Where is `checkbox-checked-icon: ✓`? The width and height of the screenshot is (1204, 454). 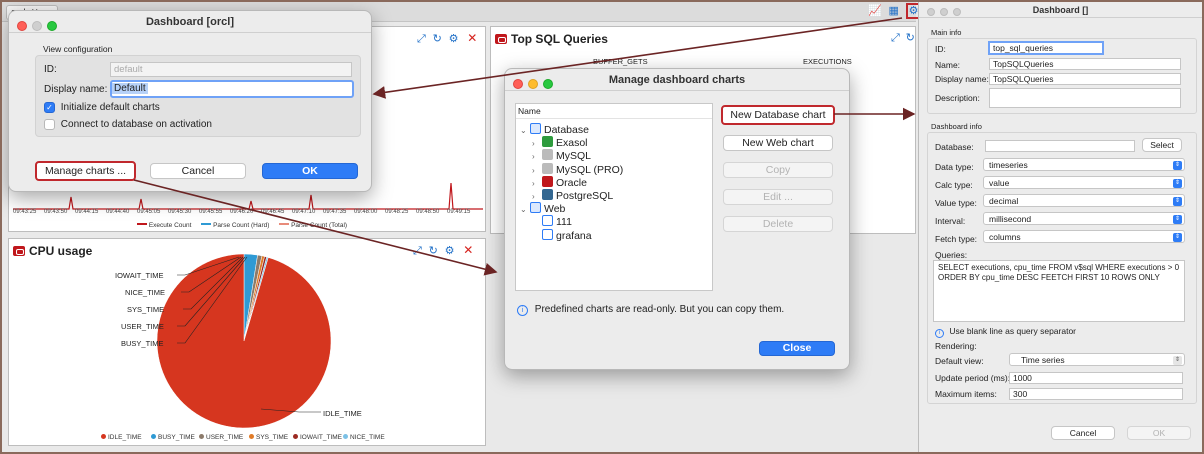
checkbox-checked-icon: ✓ is located at coordinates (49, 107).